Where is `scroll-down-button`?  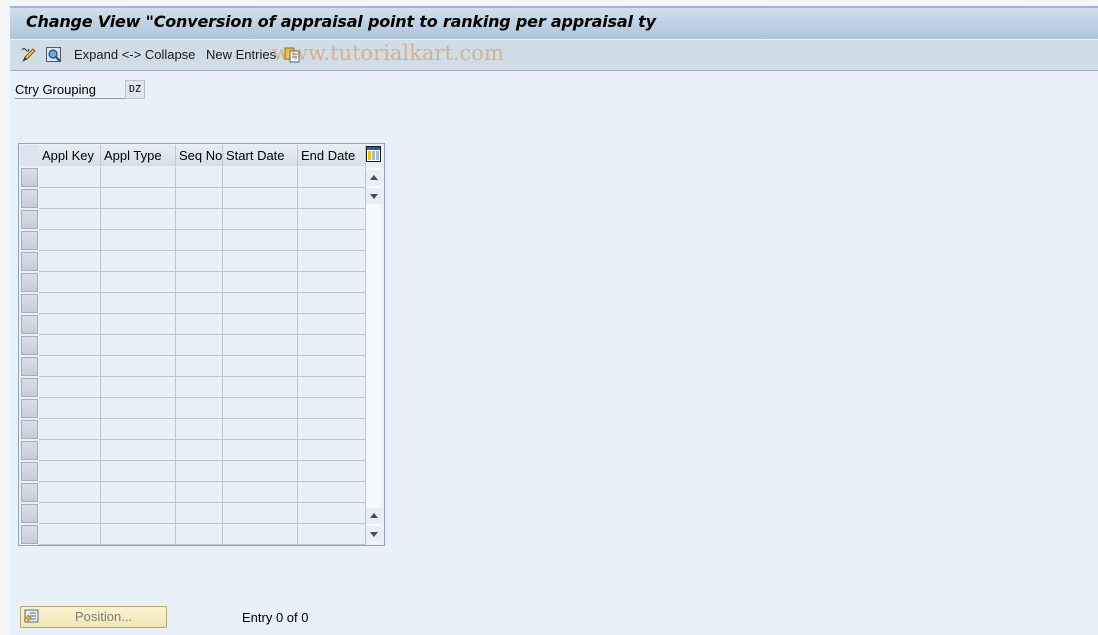
scroll-down-button is located at coordinates (373, 196).